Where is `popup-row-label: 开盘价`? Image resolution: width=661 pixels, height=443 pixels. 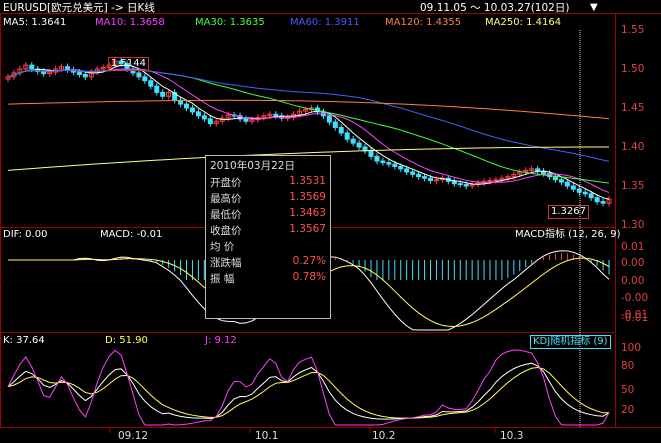 popup-row-label: 开盘价 is located at coordinates (226, 183).